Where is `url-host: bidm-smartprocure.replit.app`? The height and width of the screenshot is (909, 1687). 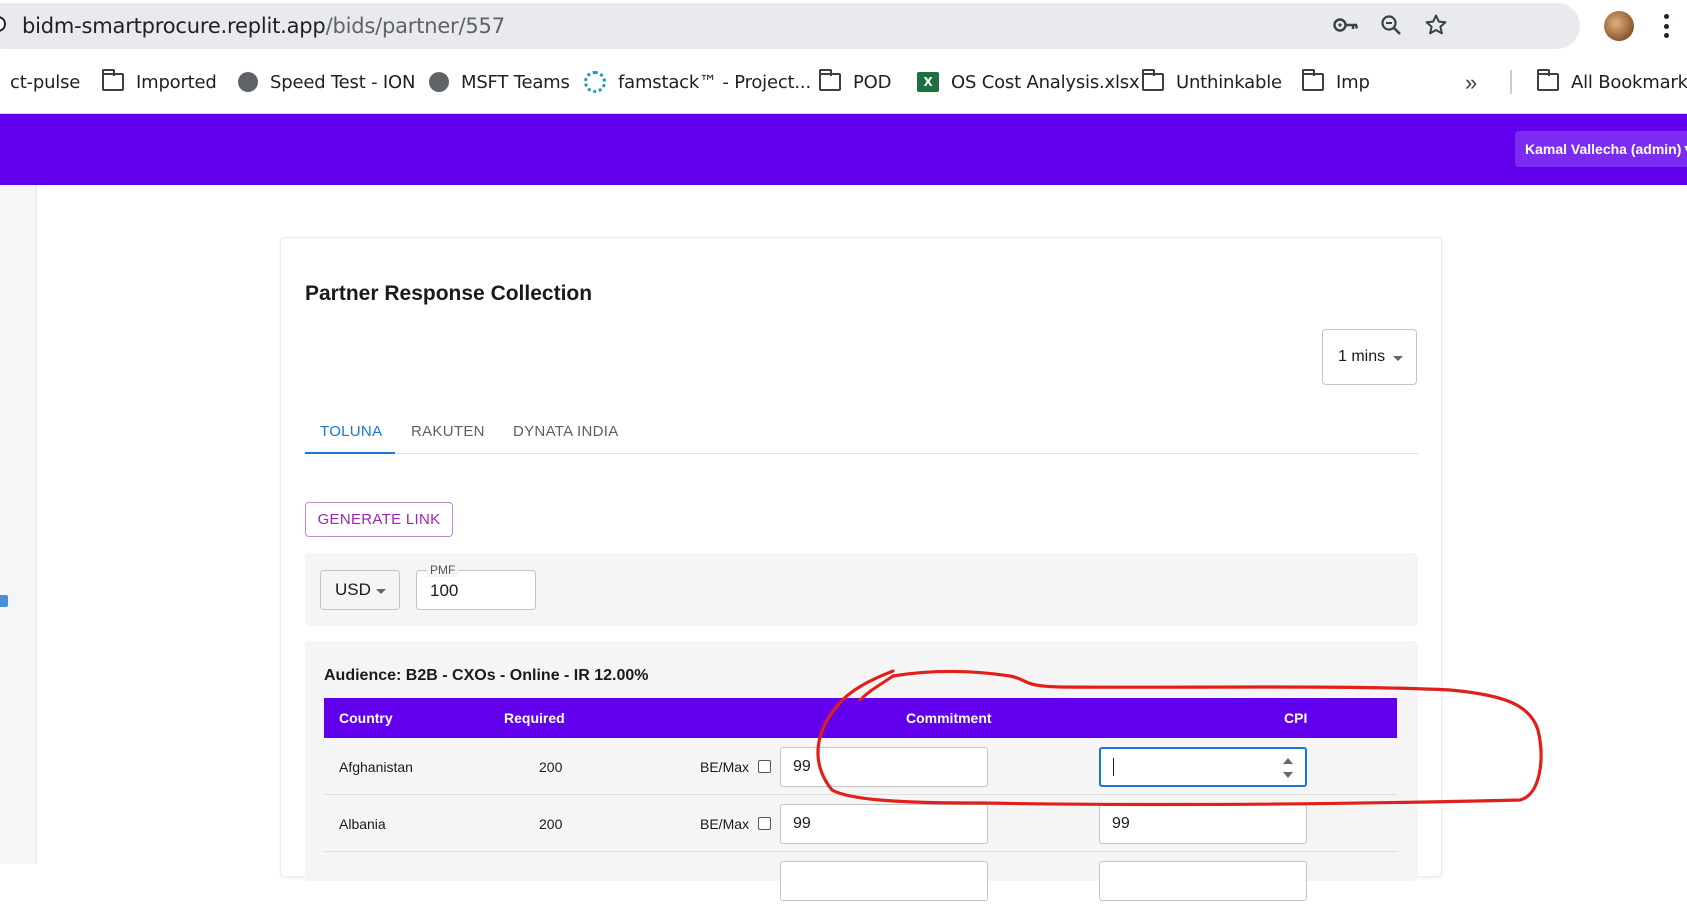
url-host: bidm-smartprocure.replit.app is located at coordinates (174, 26).